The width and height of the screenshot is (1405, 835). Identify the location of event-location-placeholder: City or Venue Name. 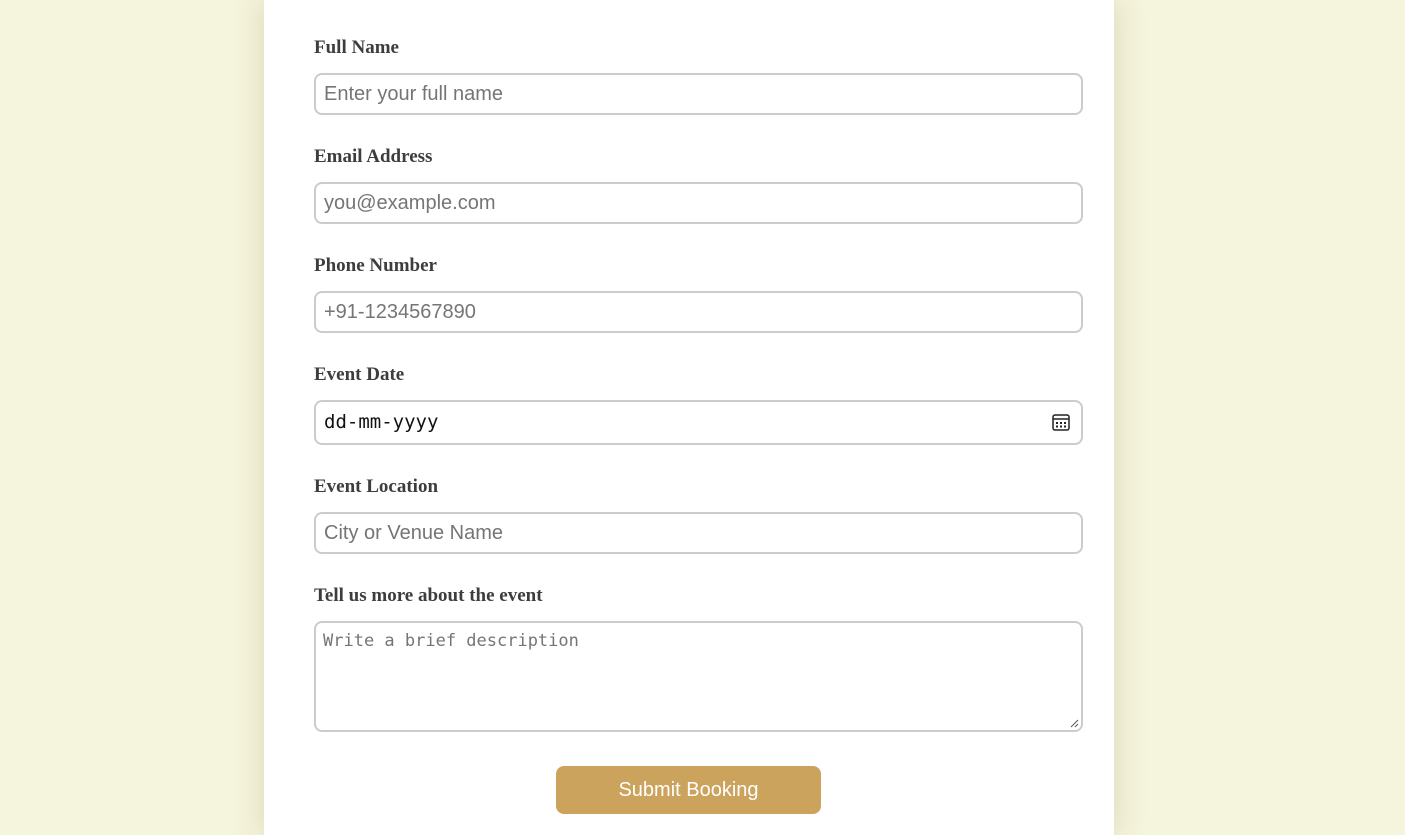
(413, 533).